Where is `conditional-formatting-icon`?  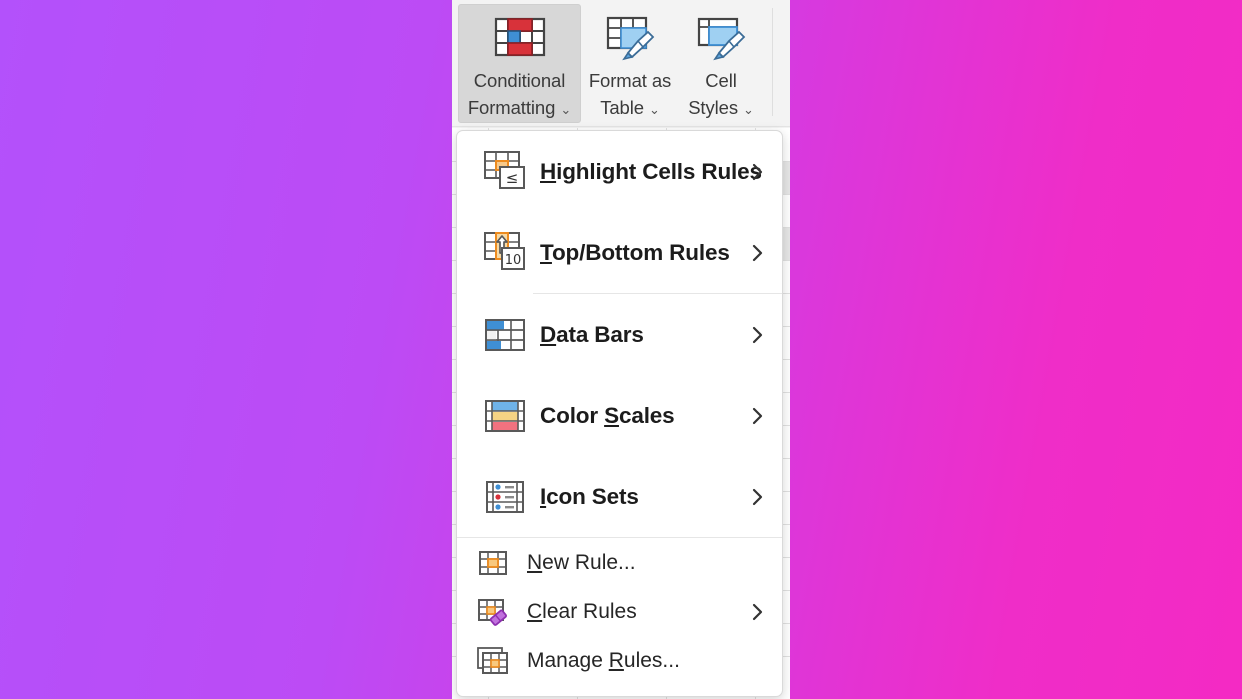 conditional-formatting-icon is located at coordinates (520, 37).